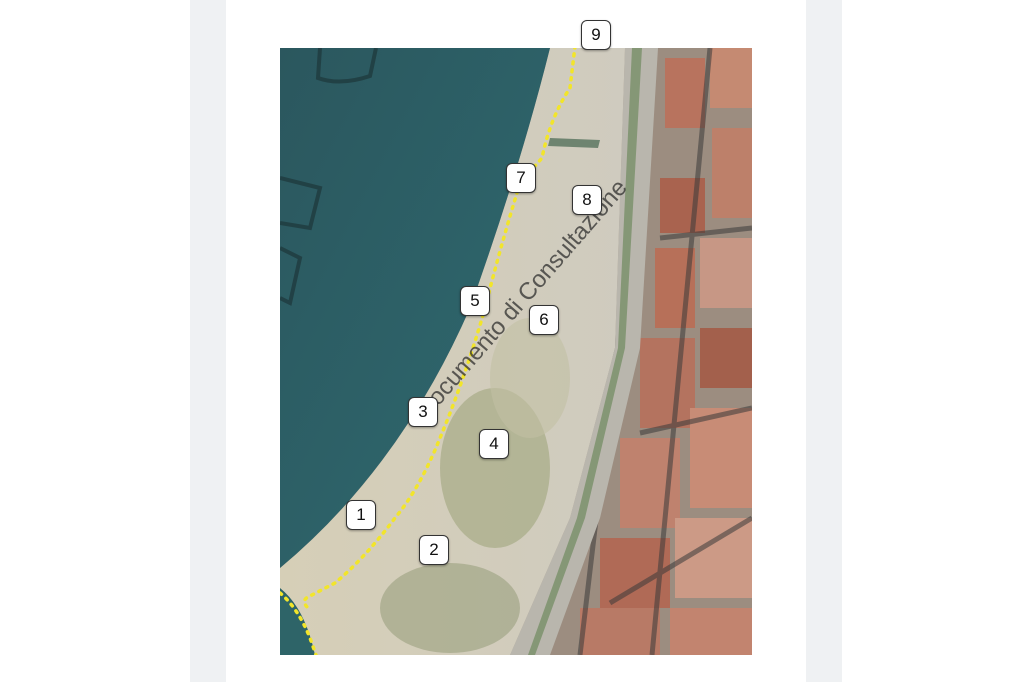 This screenshot has width=1024, height=682. What do you see at coordinates (824, 341) in the screenshot?
I see `viewer-right-gutter` at bounding box center [824, 341].